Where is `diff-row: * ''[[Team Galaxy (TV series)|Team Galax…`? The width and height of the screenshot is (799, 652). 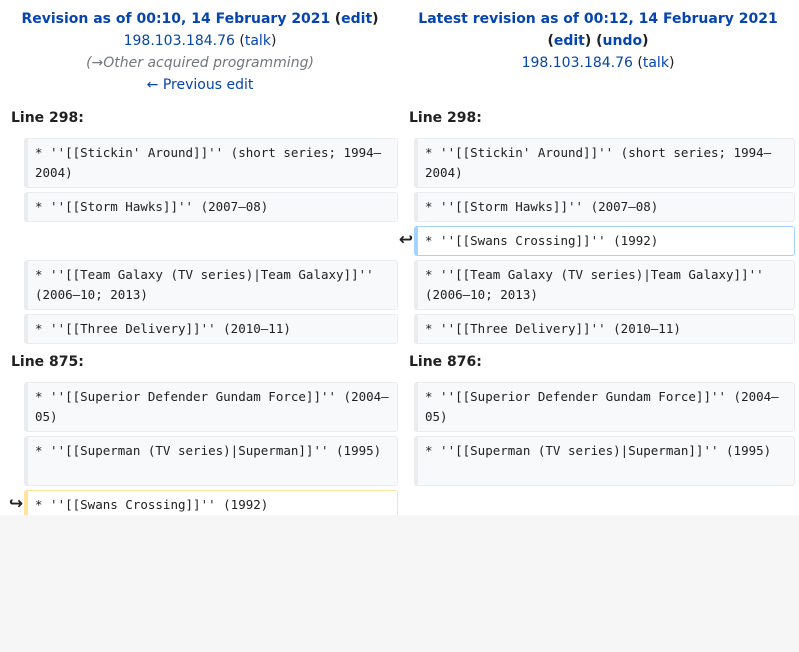
diff-row: * ''[[Team Galaxy (TV series)|Team Galax… is located at coordinates (399, 285).